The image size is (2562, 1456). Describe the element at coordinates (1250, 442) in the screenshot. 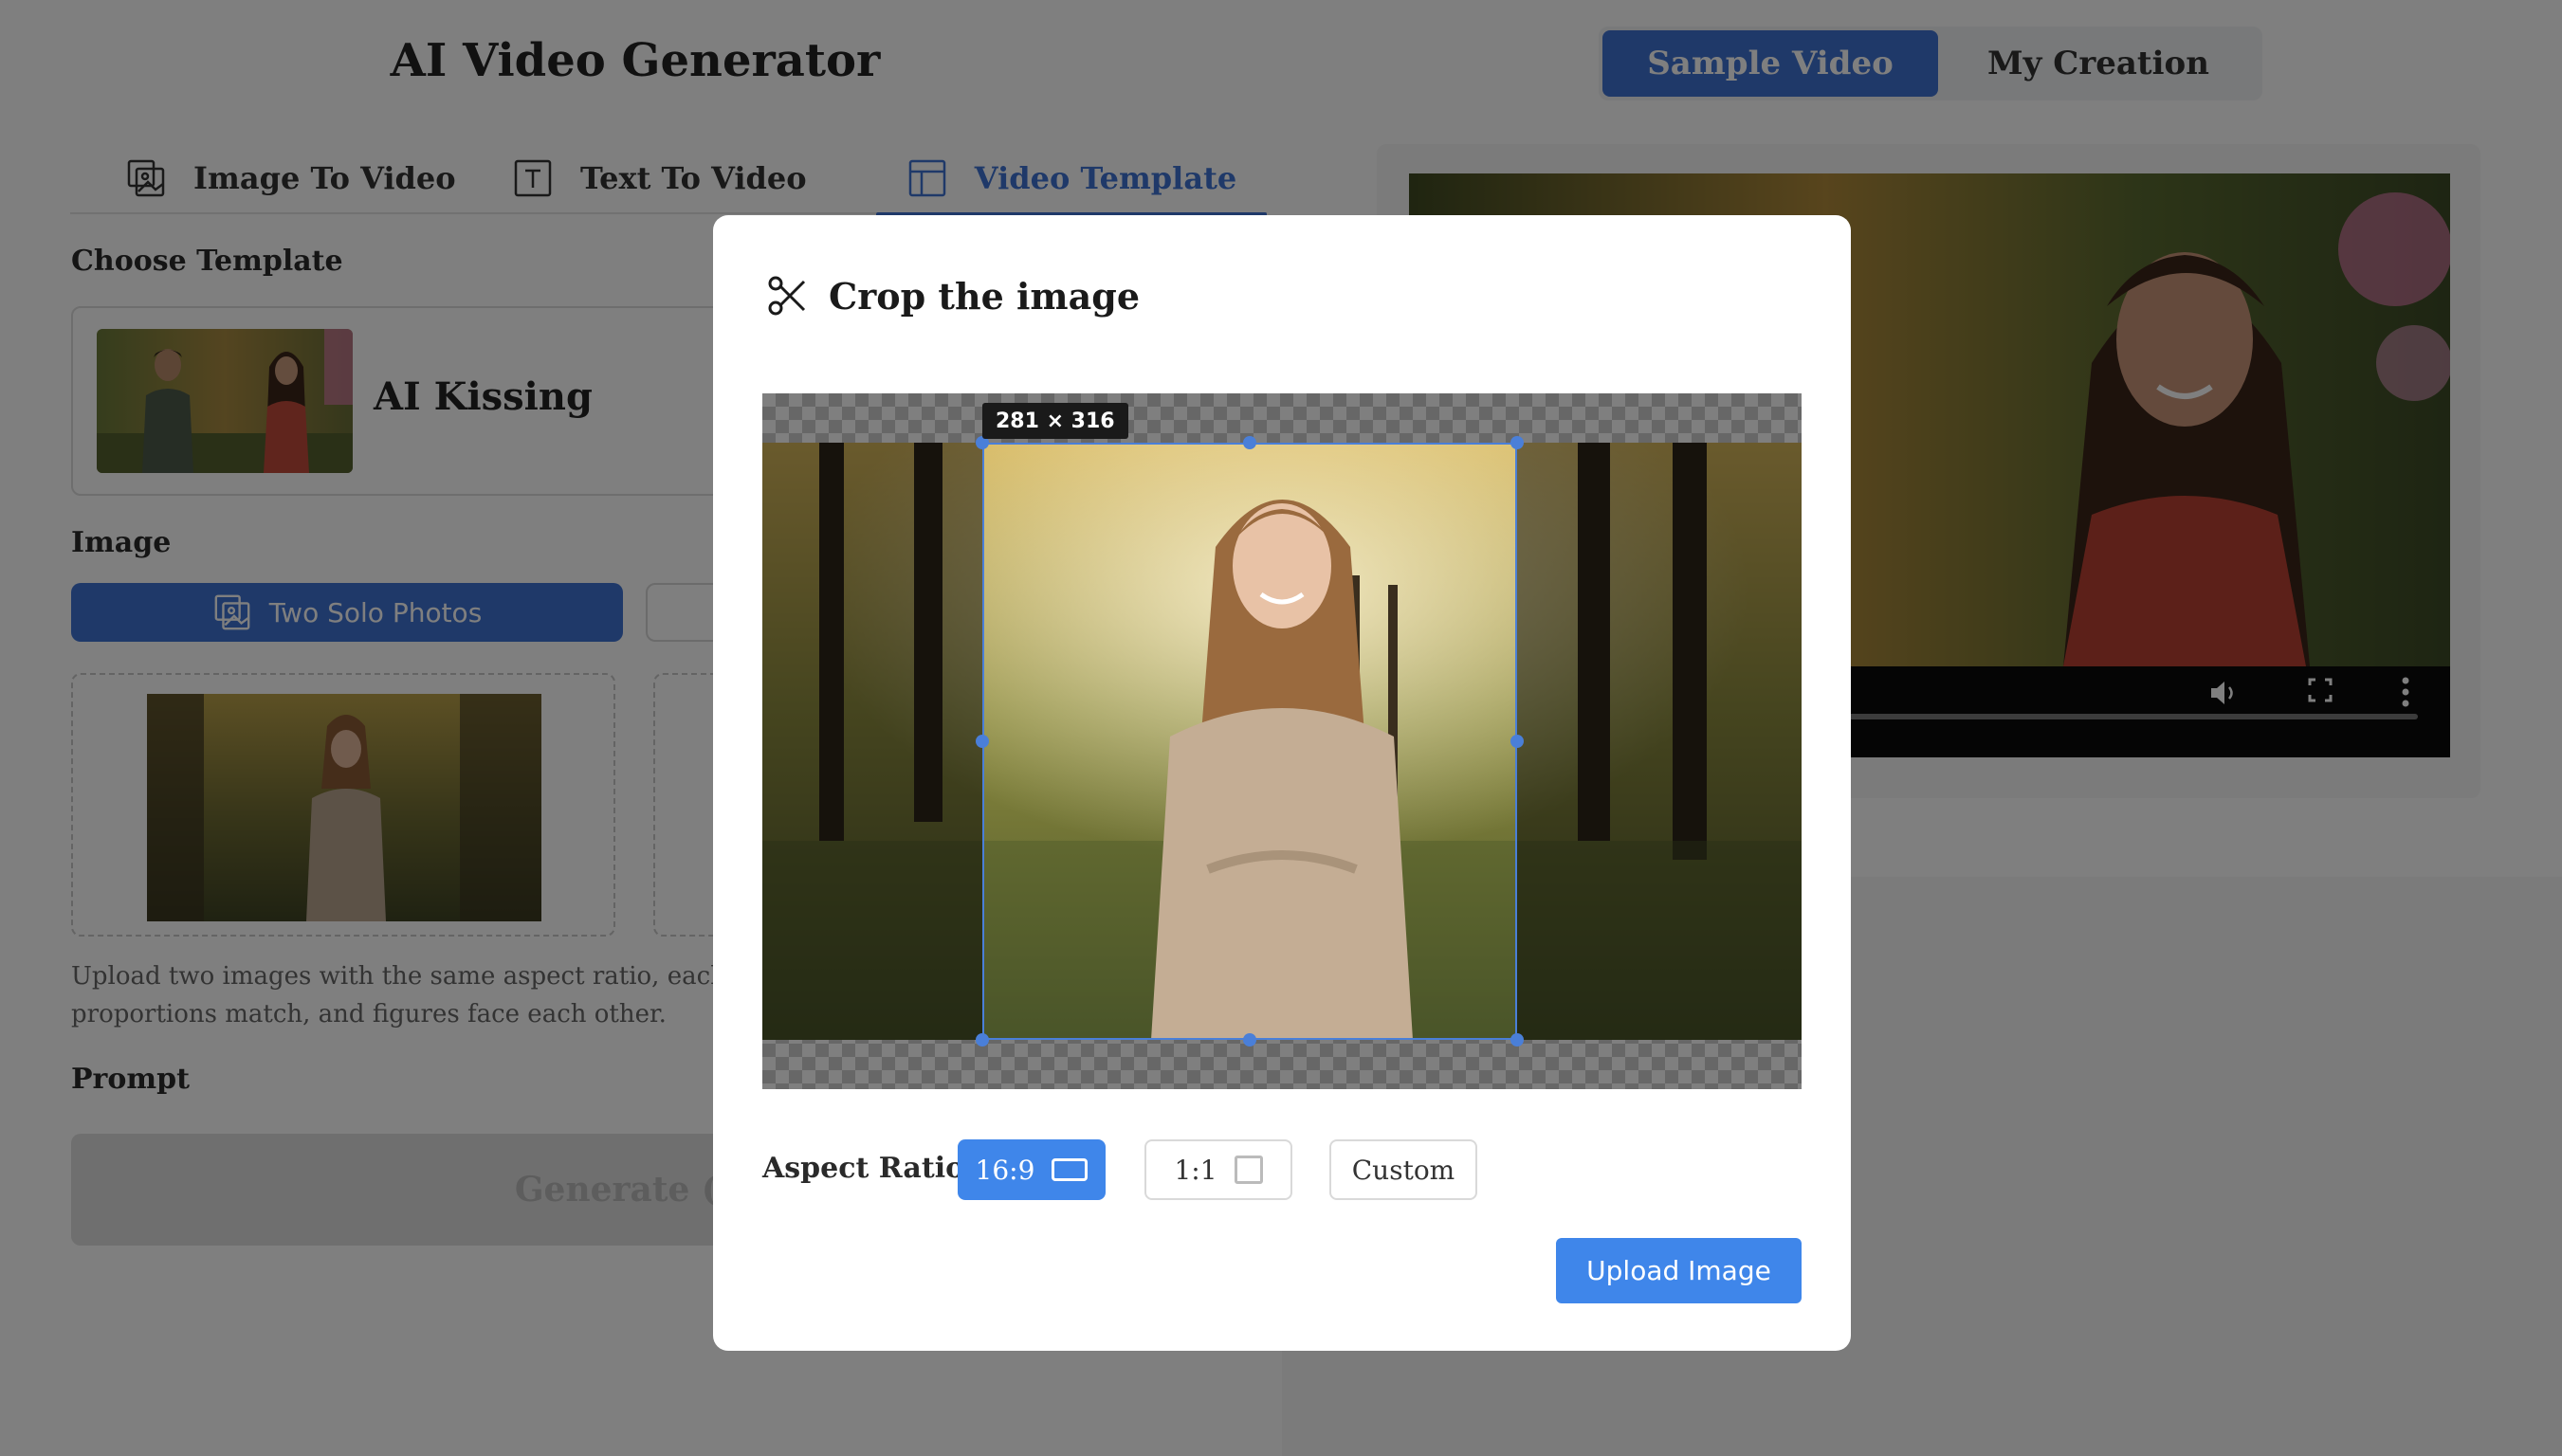

I see `crop-handle-top` at that location.